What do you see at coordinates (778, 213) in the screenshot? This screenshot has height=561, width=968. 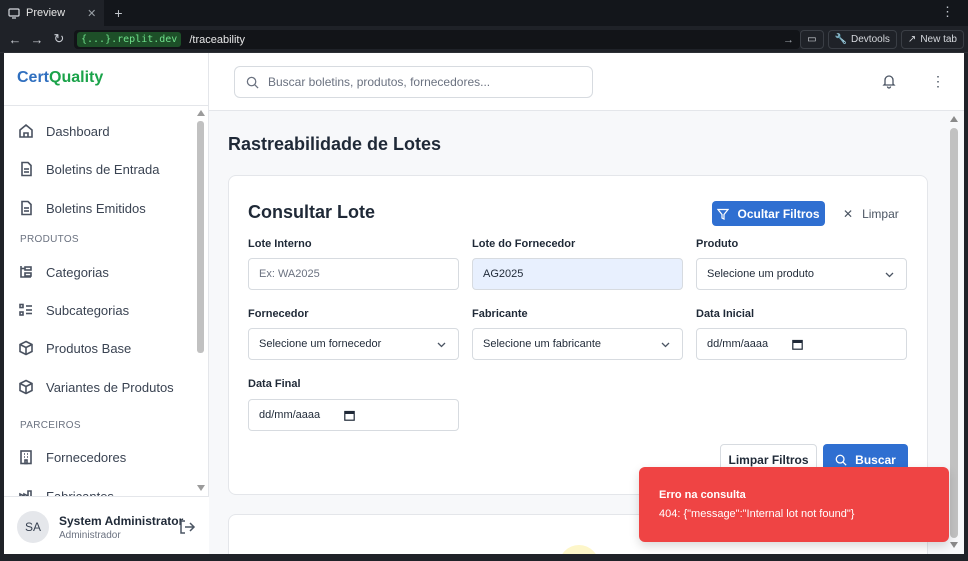 I see `hide-filters-label: Ocultar Filtros` at bounding box center [778, 213].